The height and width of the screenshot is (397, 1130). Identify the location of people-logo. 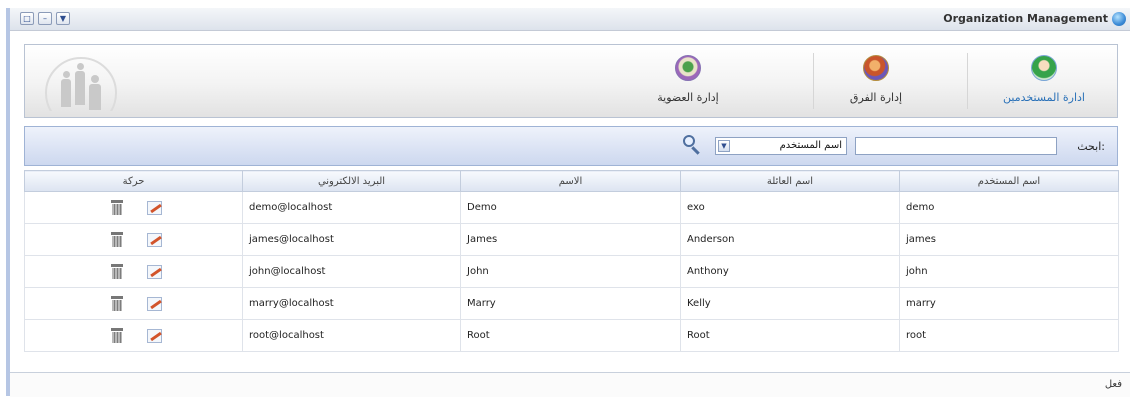
(81, 80).